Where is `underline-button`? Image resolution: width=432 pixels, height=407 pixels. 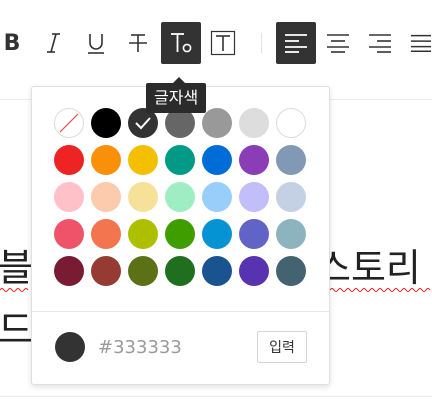 underline-button is located at coordinates (96, 43).